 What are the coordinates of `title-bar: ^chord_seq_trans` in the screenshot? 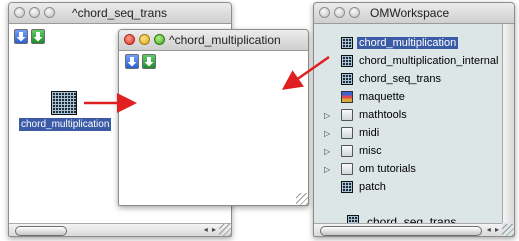 It's located at (120, 13).